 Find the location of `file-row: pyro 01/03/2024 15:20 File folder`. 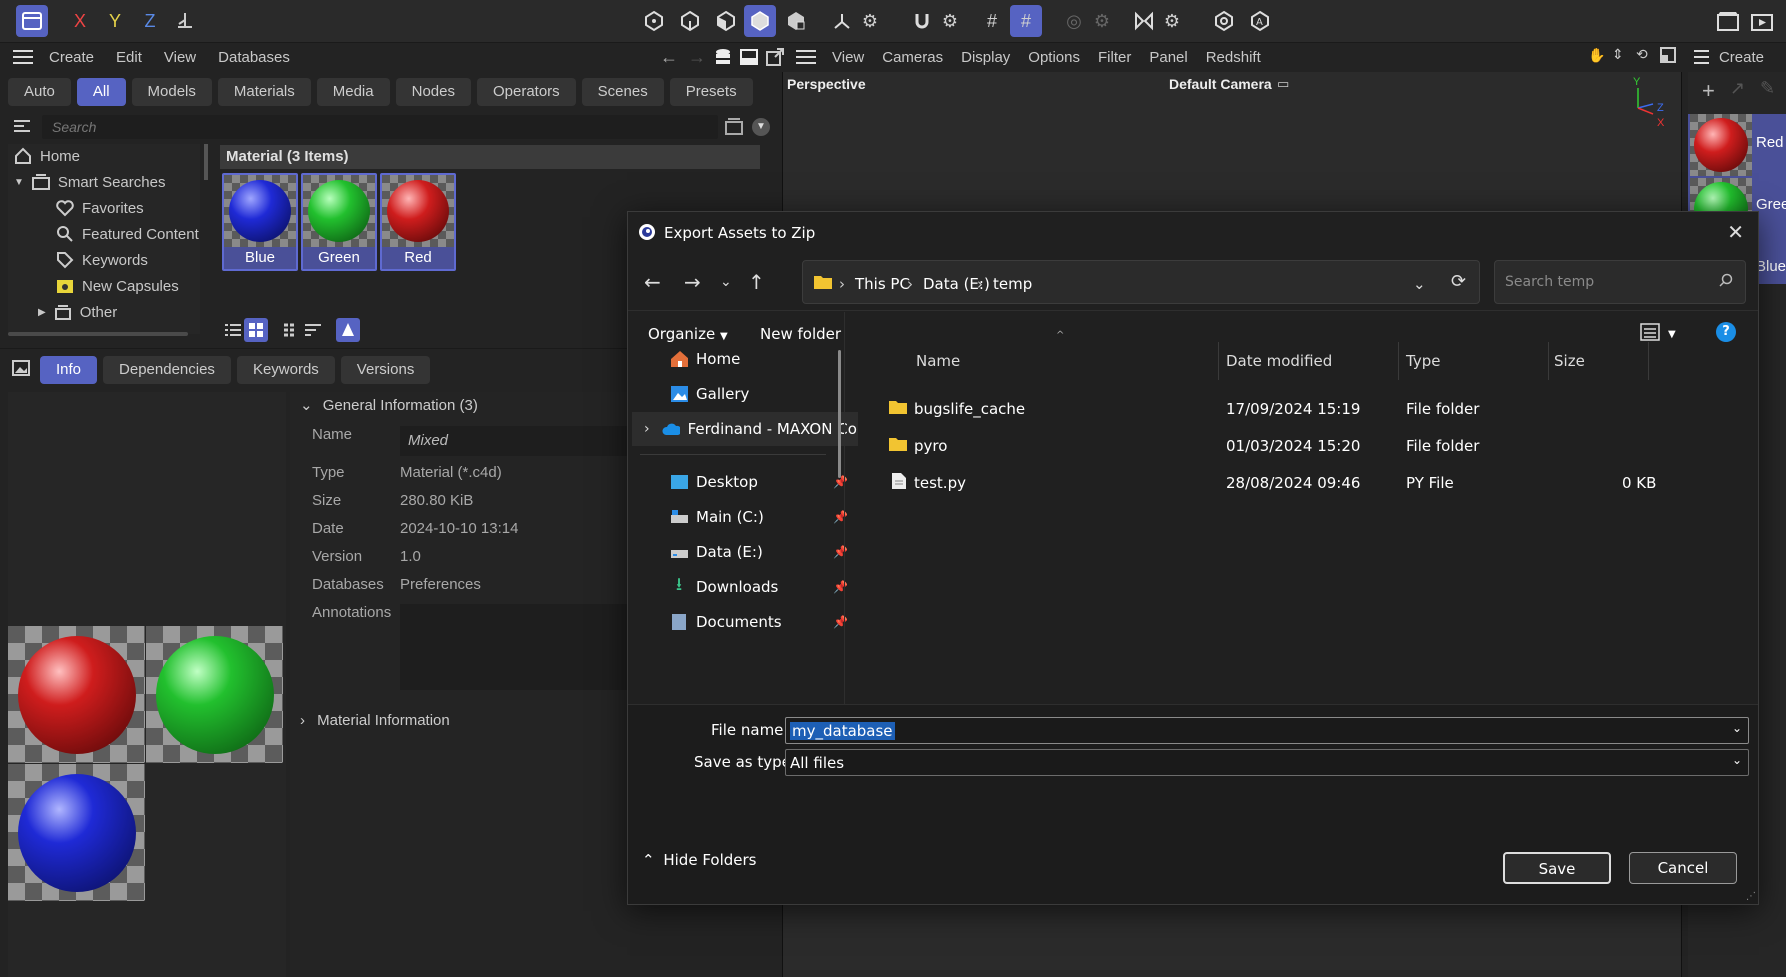

file-row: pyro 01/03/2024 15:20 File folder is located at coordinates (1318, 446).